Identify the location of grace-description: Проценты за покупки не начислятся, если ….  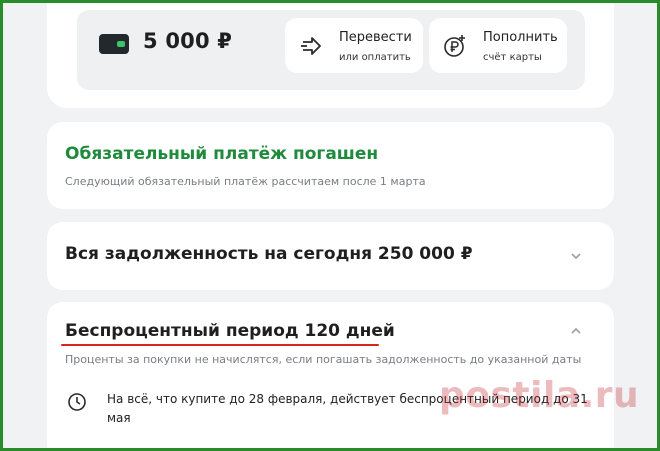
(323, 359).